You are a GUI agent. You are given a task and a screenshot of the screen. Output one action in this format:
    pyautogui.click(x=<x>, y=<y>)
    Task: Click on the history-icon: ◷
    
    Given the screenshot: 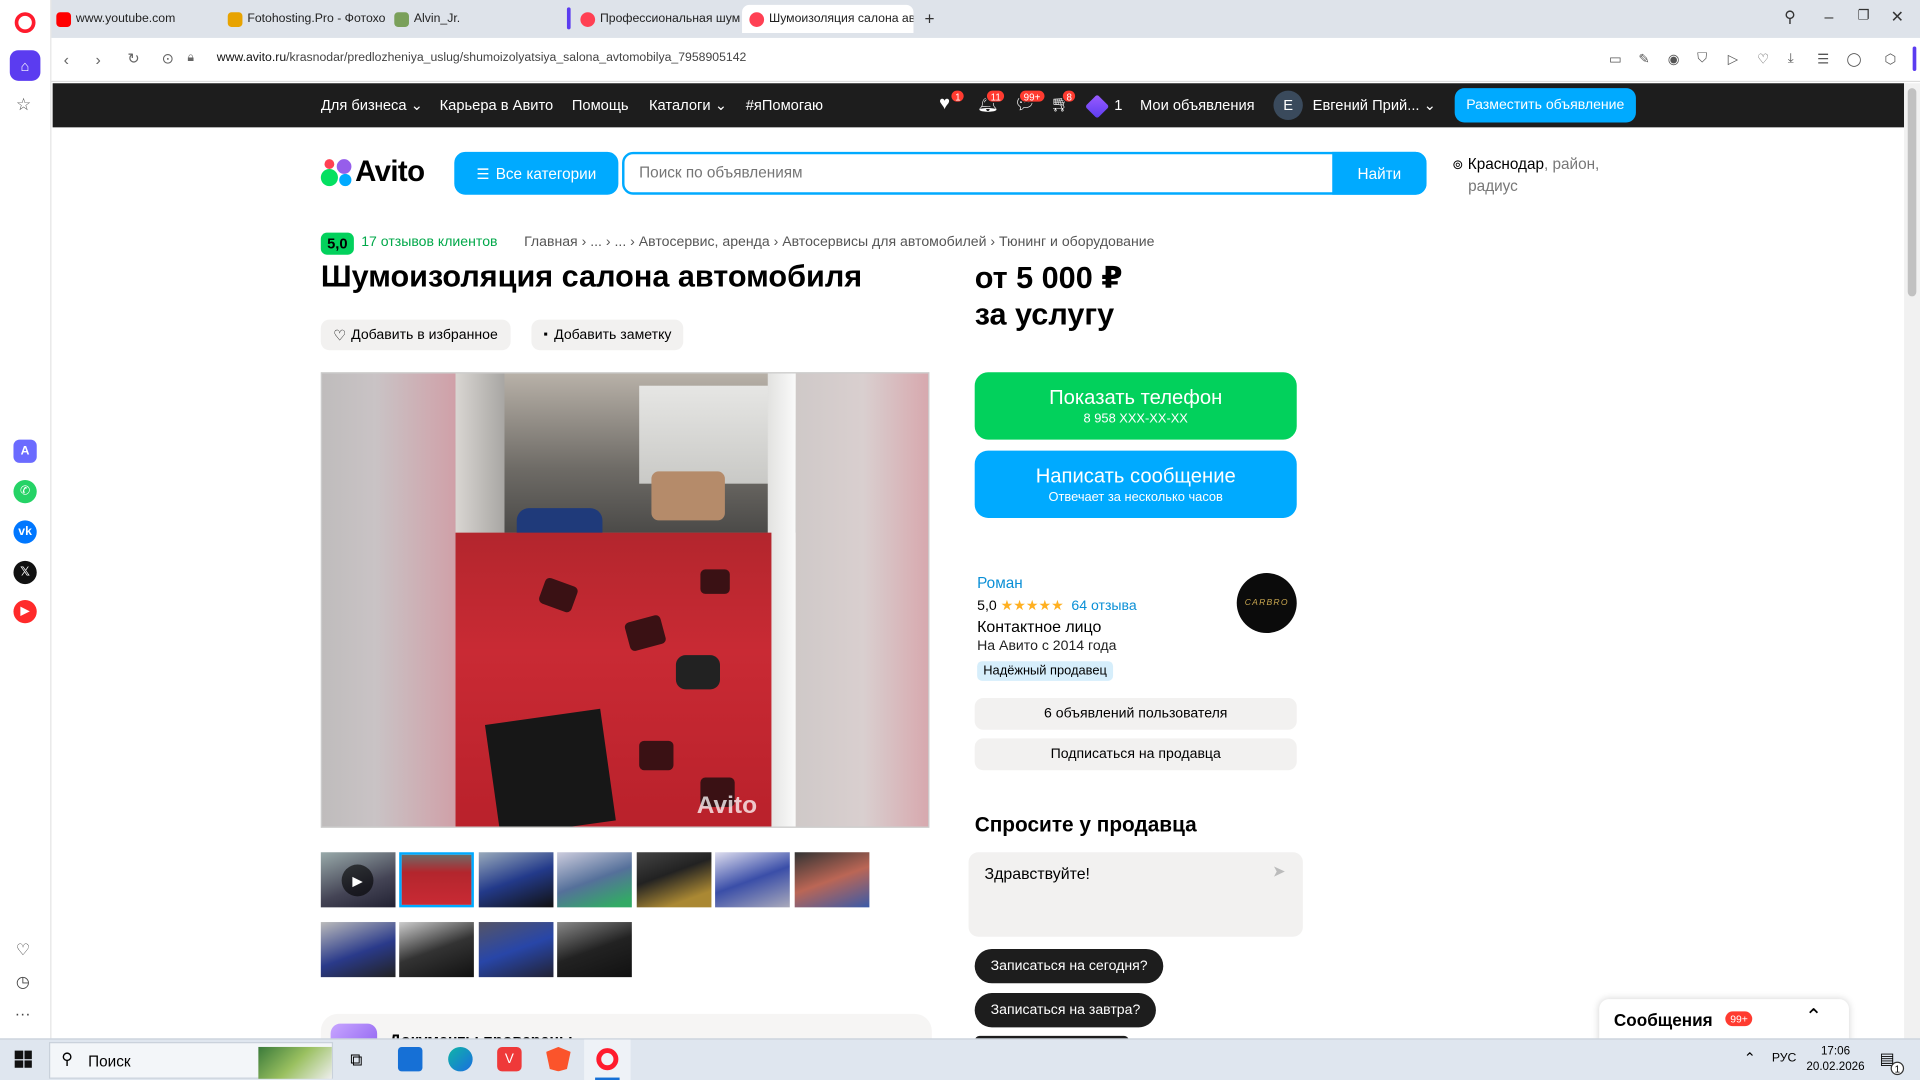 What is the action you would take?
    pyautogui.click(x=23, y=982)
    